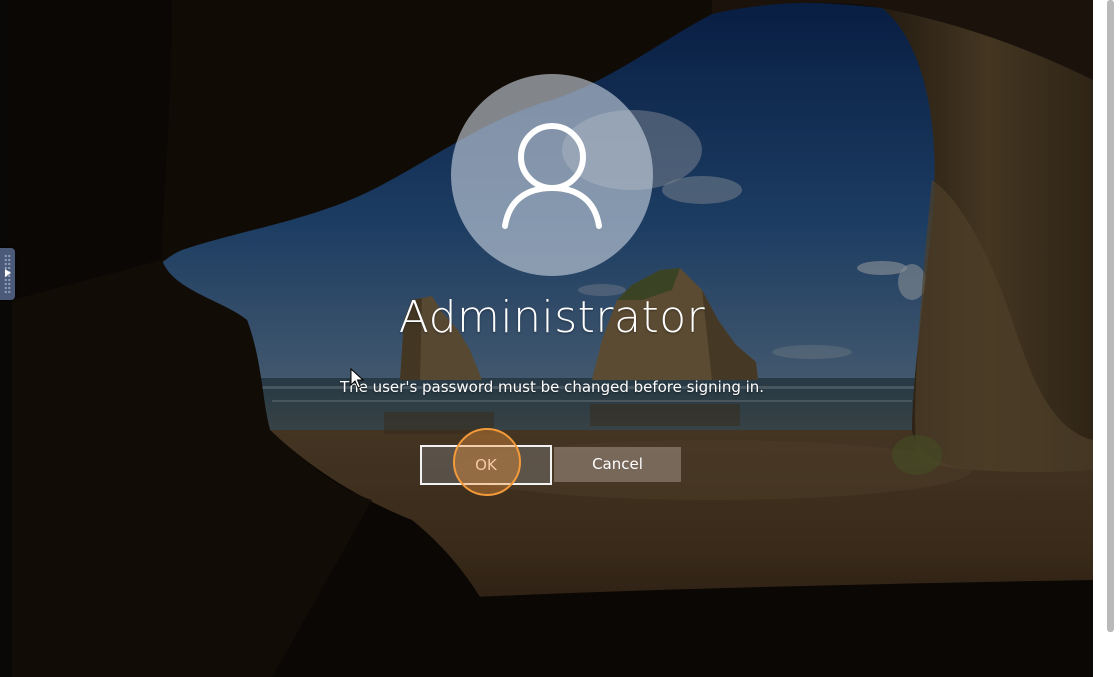 The width and height of the screenshot is (1120, 677). I want to click on vertical-scrollbar, so click(1106, 338).